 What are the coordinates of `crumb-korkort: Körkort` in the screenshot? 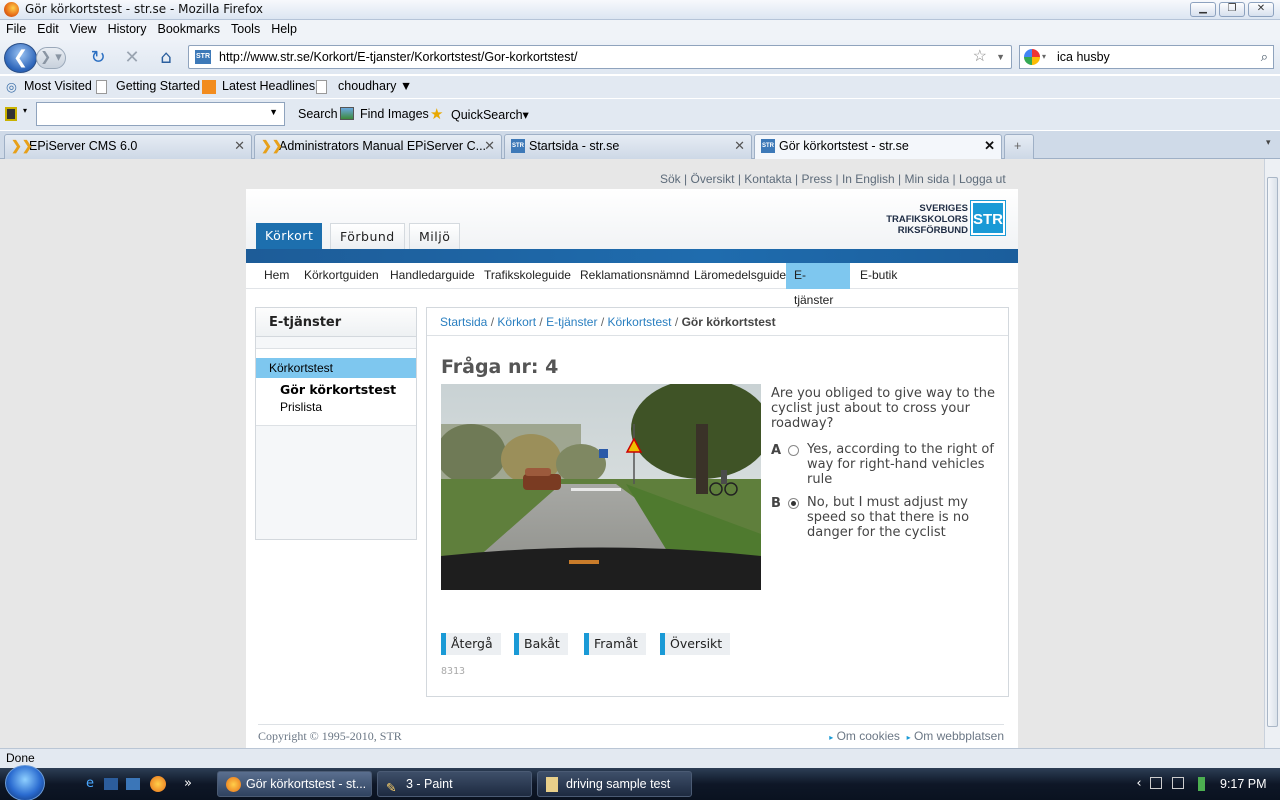 It's located at (516, 322).